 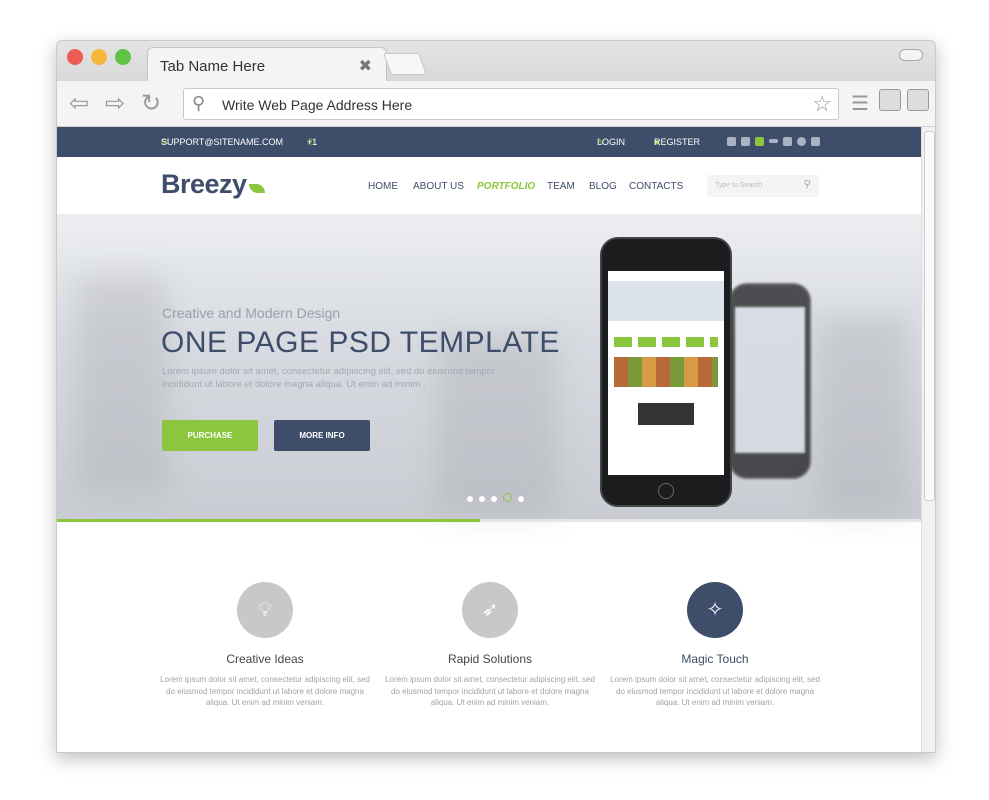 What do you see at coordinates (656, 186) in the screenshot?
I see `nav-contacts: CONTACTS` at bounding box center [656, 186].